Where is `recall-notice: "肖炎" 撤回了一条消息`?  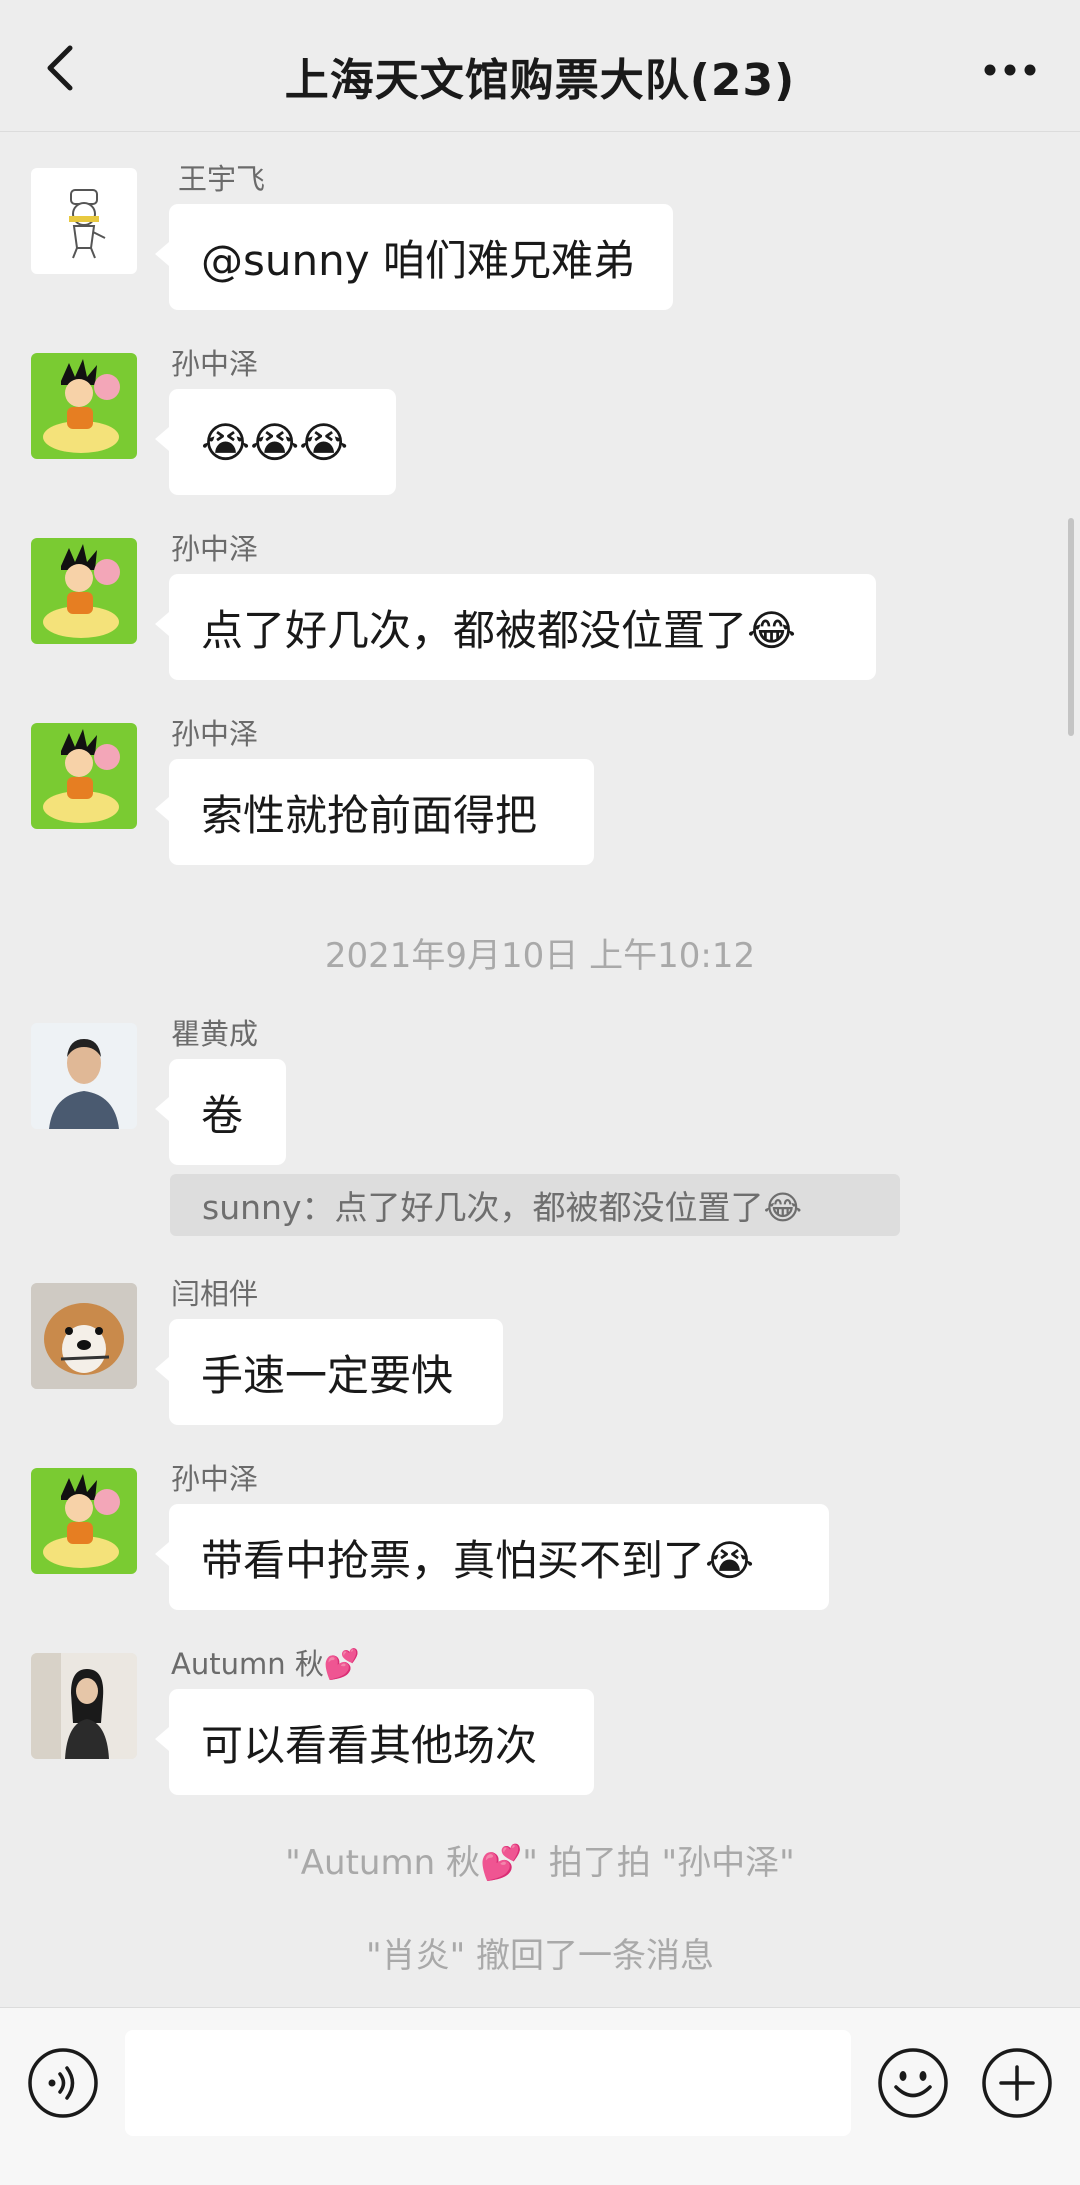
recall-notice: "肖炎" 撤回了一条消息 is located at coordinates (540, 1956).